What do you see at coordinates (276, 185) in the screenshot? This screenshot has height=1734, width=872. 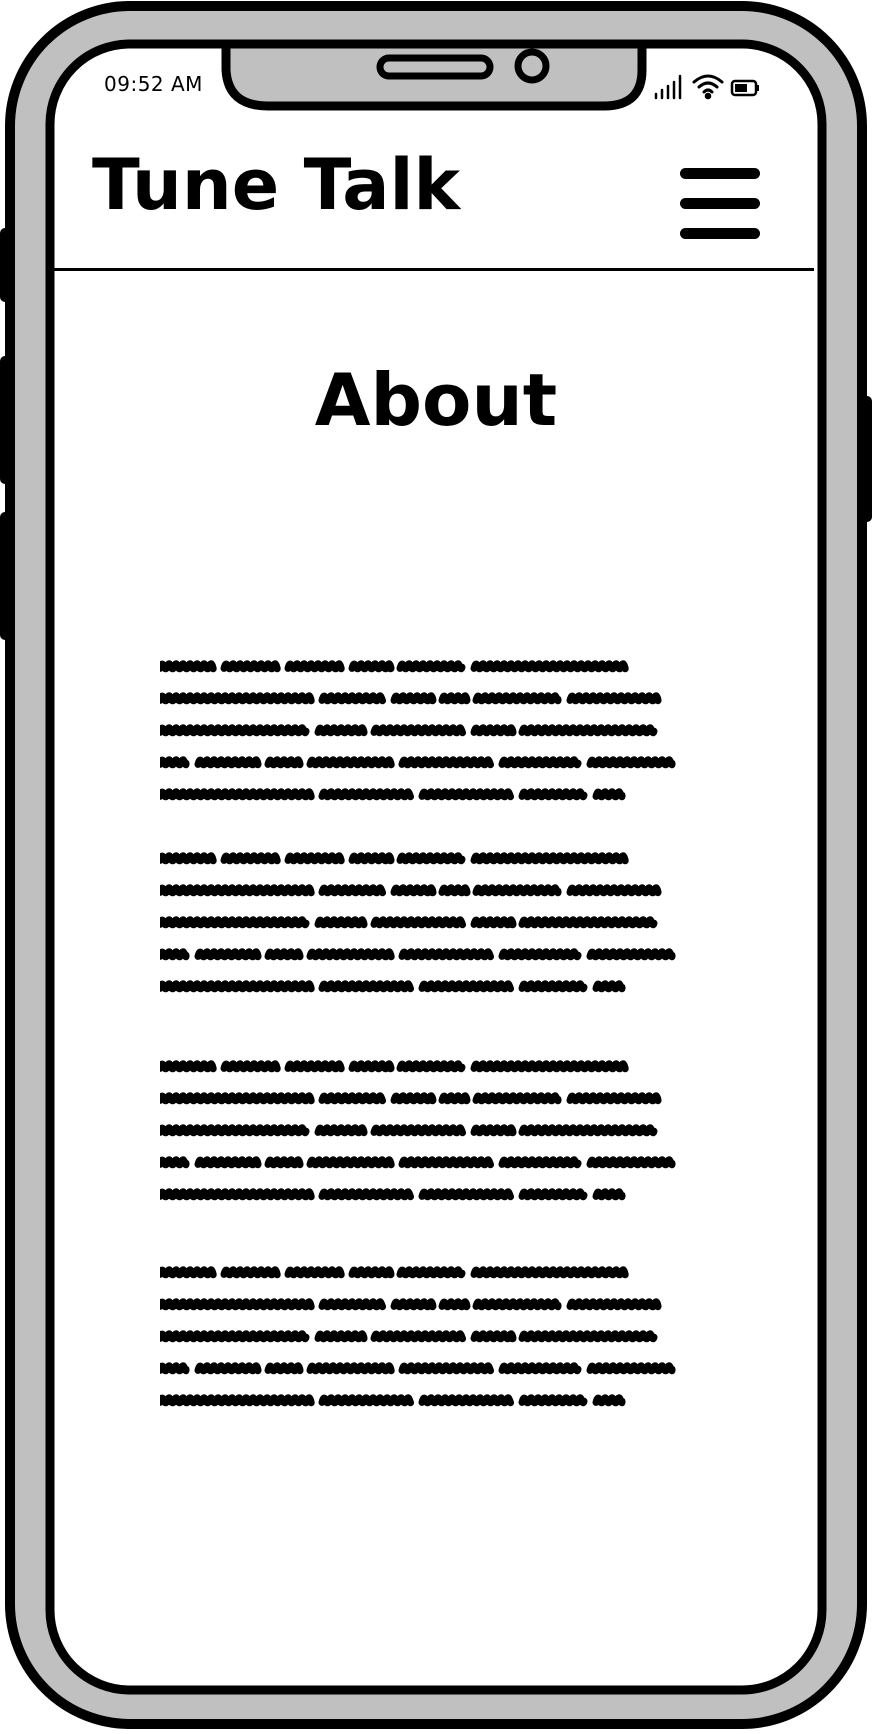 I see `app-title: Tune Talk` at bounding box center [276, 185].